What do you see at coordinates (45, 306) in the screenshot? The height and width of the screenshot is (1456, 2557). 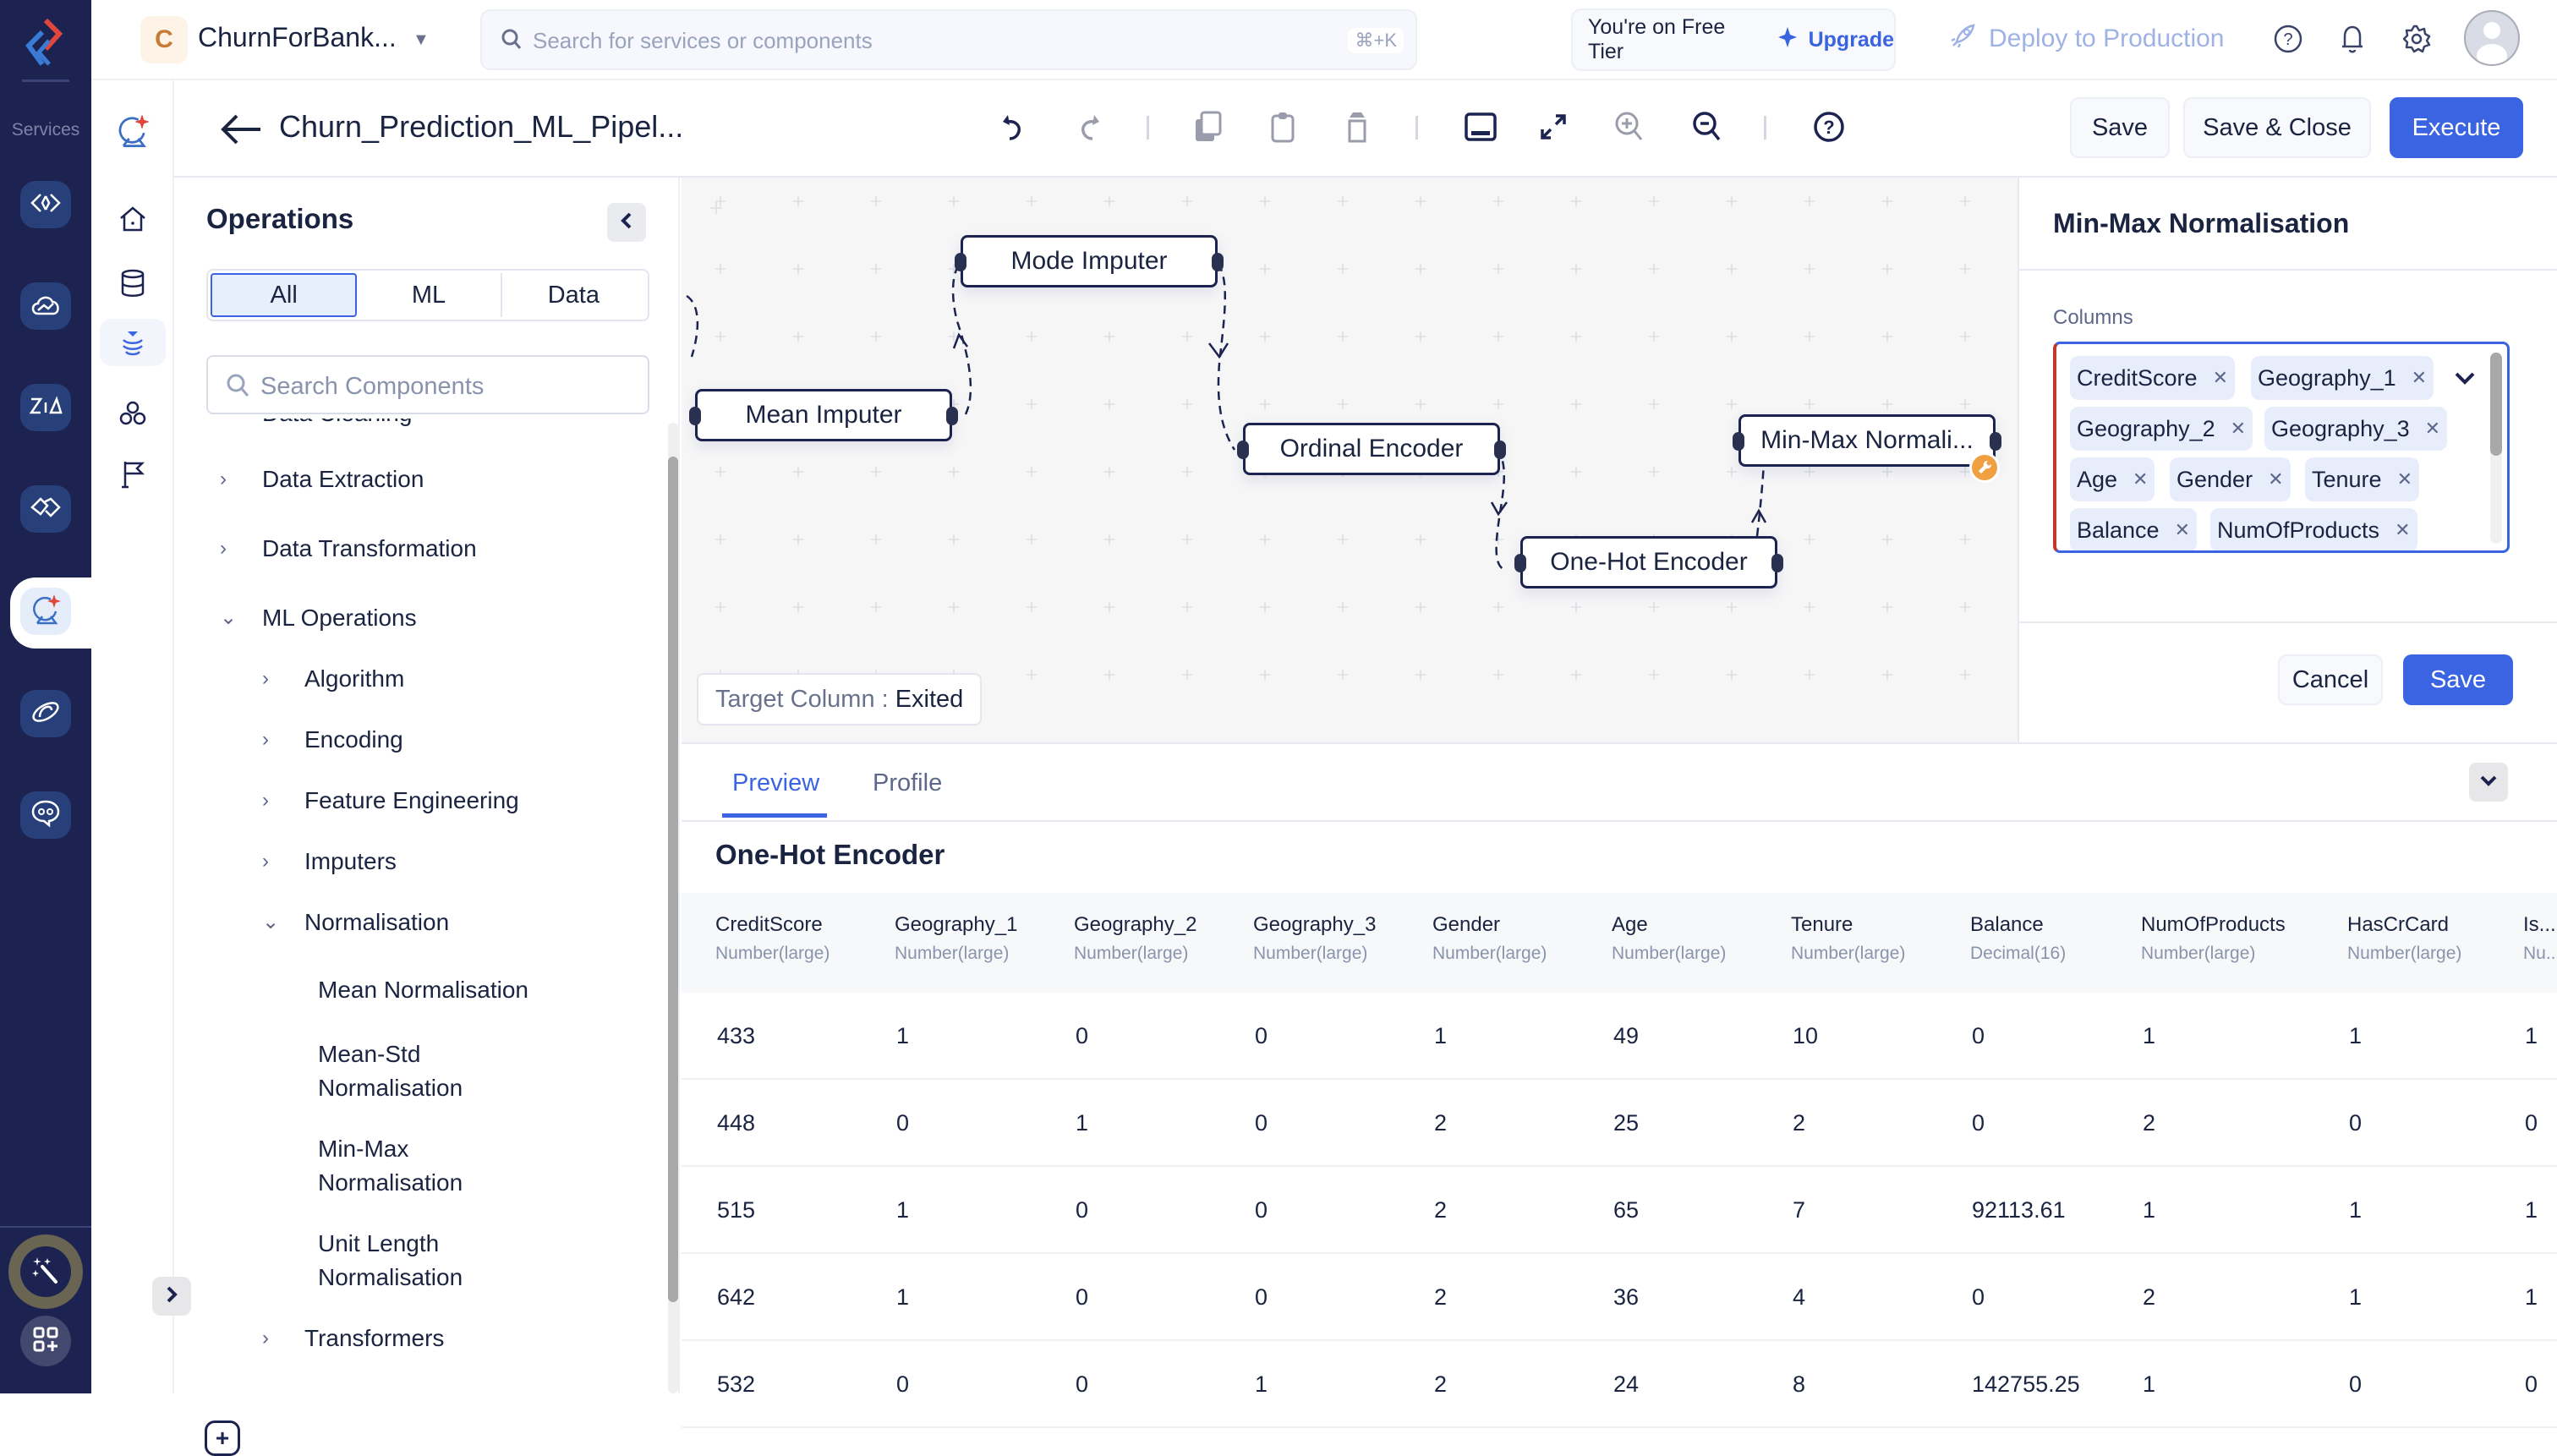 I see `rail-item-cloud` at bounding box center [45, 306].